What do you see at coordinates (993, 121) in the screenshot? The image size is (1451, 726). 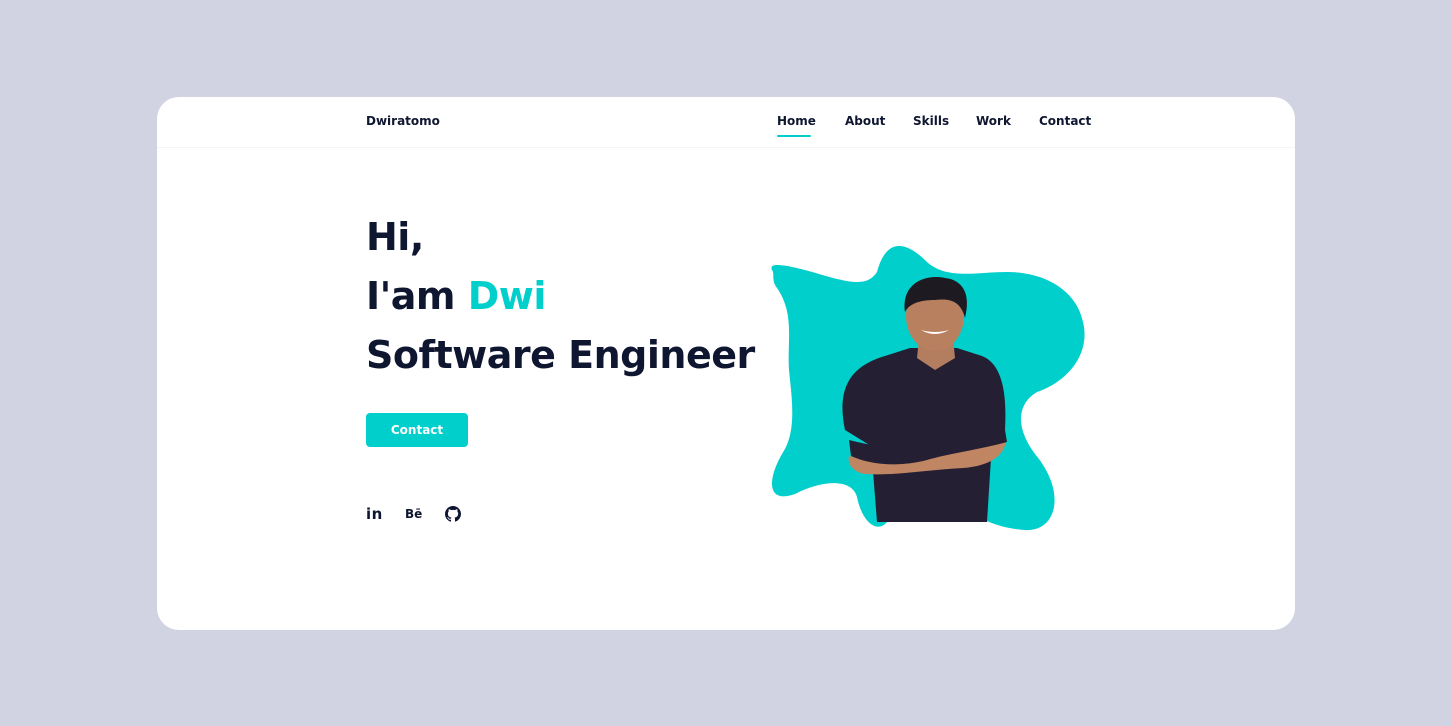 I see `nav-work: Work` at bounding box center [993, 121].